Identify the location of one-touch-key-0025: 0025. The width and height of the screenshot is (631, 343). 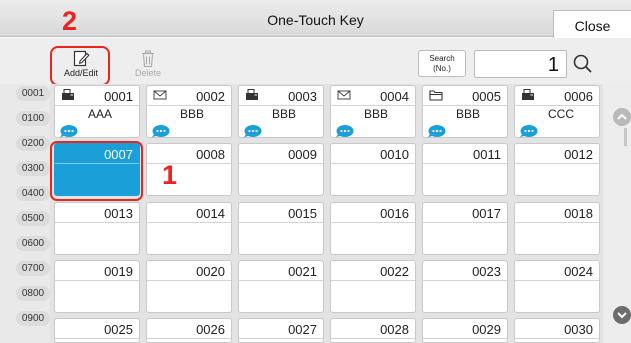
(97, 330).